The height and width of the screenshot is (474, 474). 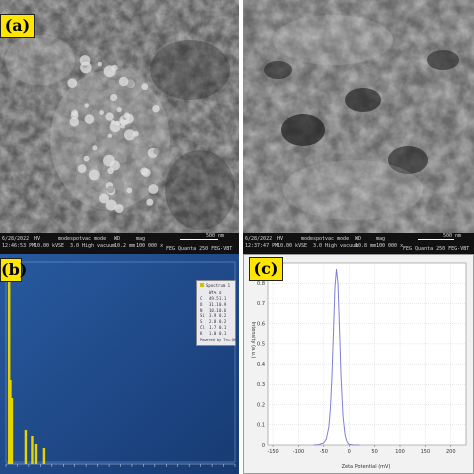 What do you see at coordinates (358, 239) in the screenshot?
I see `info-wd-label: WD` at bounding box center [358, 239].